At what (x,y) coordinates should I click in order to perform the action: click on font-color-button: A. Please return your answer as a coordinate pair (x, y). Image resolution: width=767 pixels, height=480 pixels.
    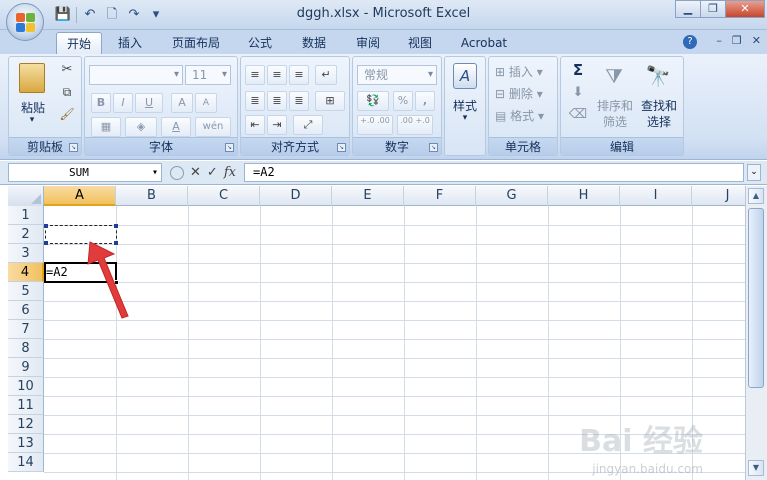
    Looking at the image, I should click on (176, 127).